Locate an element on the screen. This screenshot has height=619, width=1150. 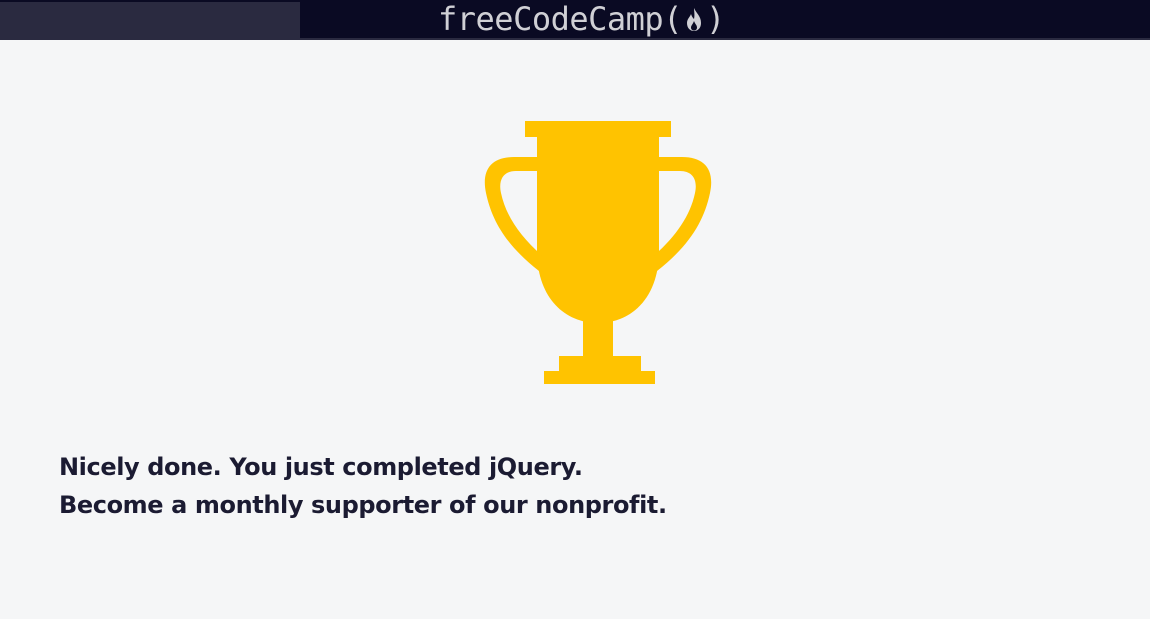
search-box is located at coordinates (150, 20).